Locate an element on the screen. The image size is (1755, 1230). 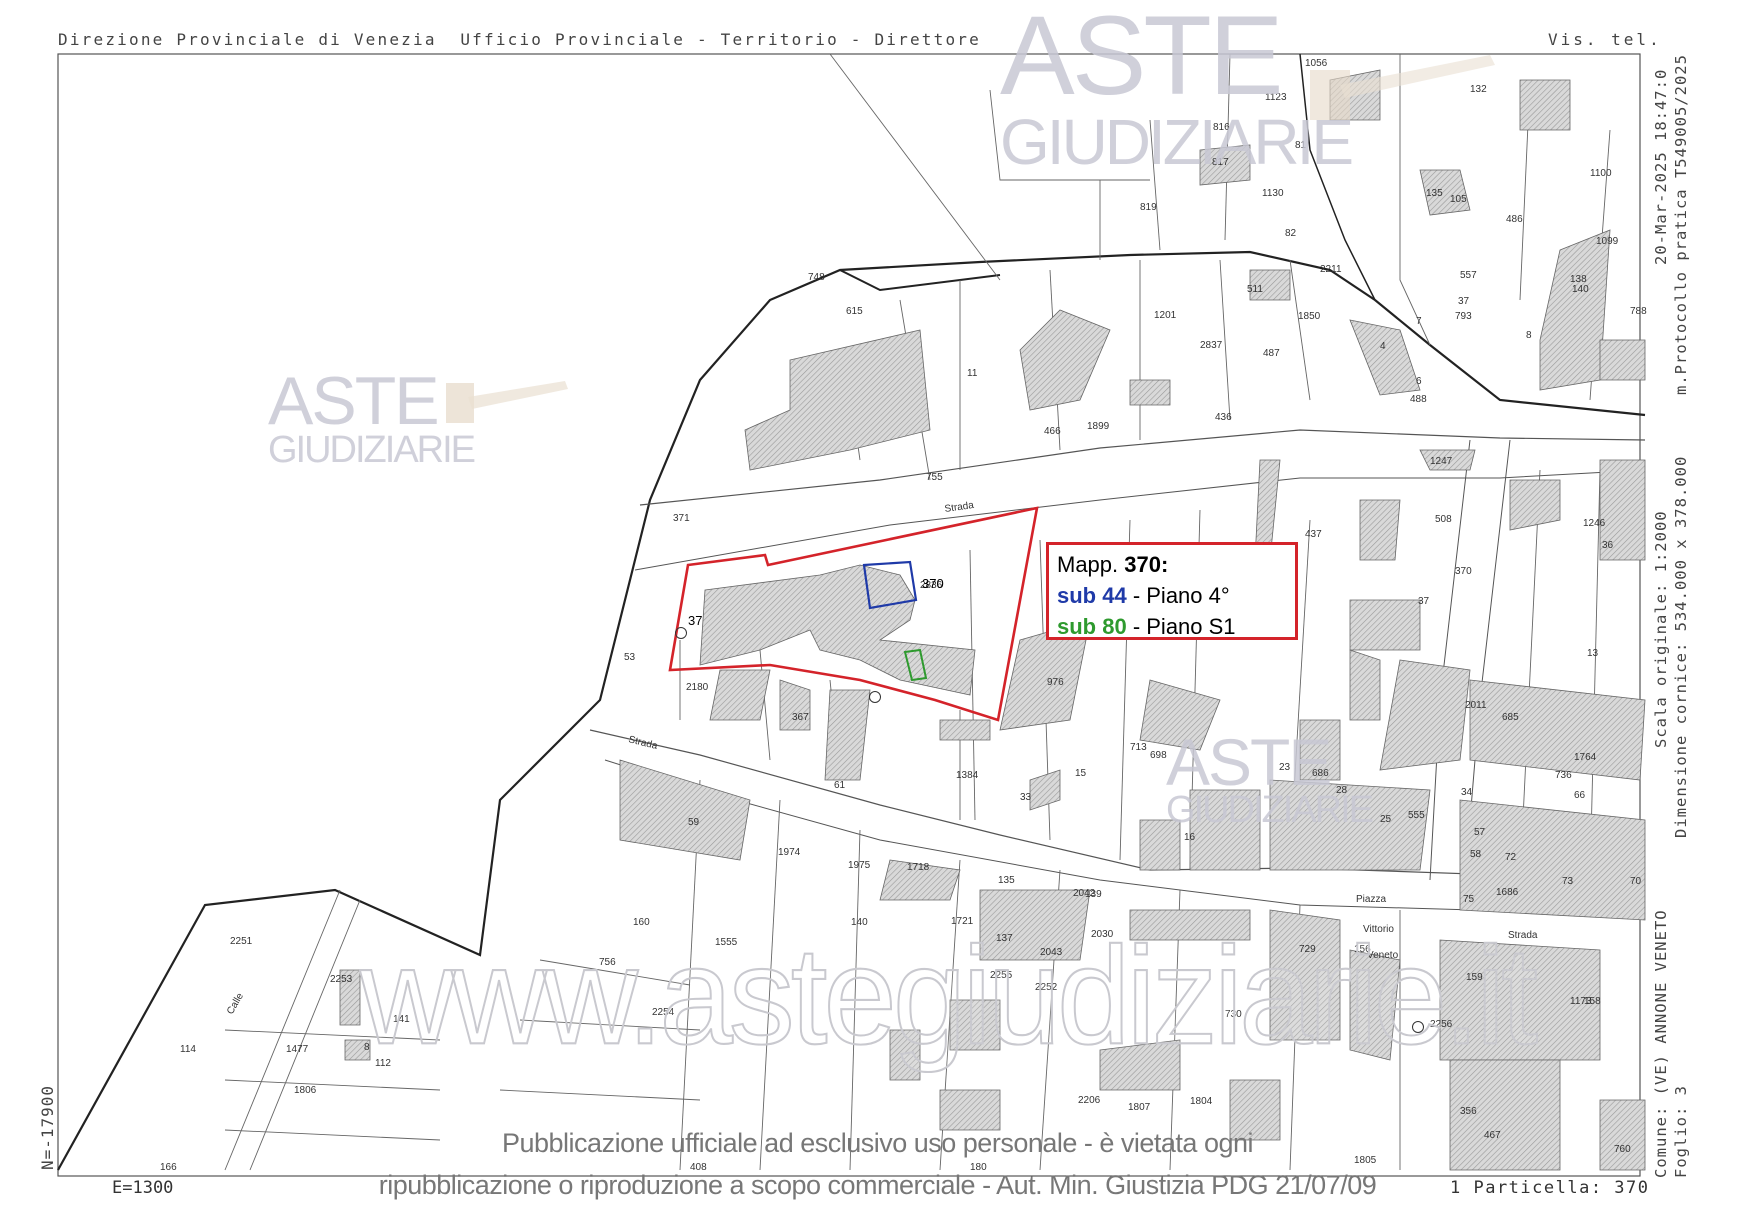
parcel-number: 140 is located at coordinates (1580, 289).